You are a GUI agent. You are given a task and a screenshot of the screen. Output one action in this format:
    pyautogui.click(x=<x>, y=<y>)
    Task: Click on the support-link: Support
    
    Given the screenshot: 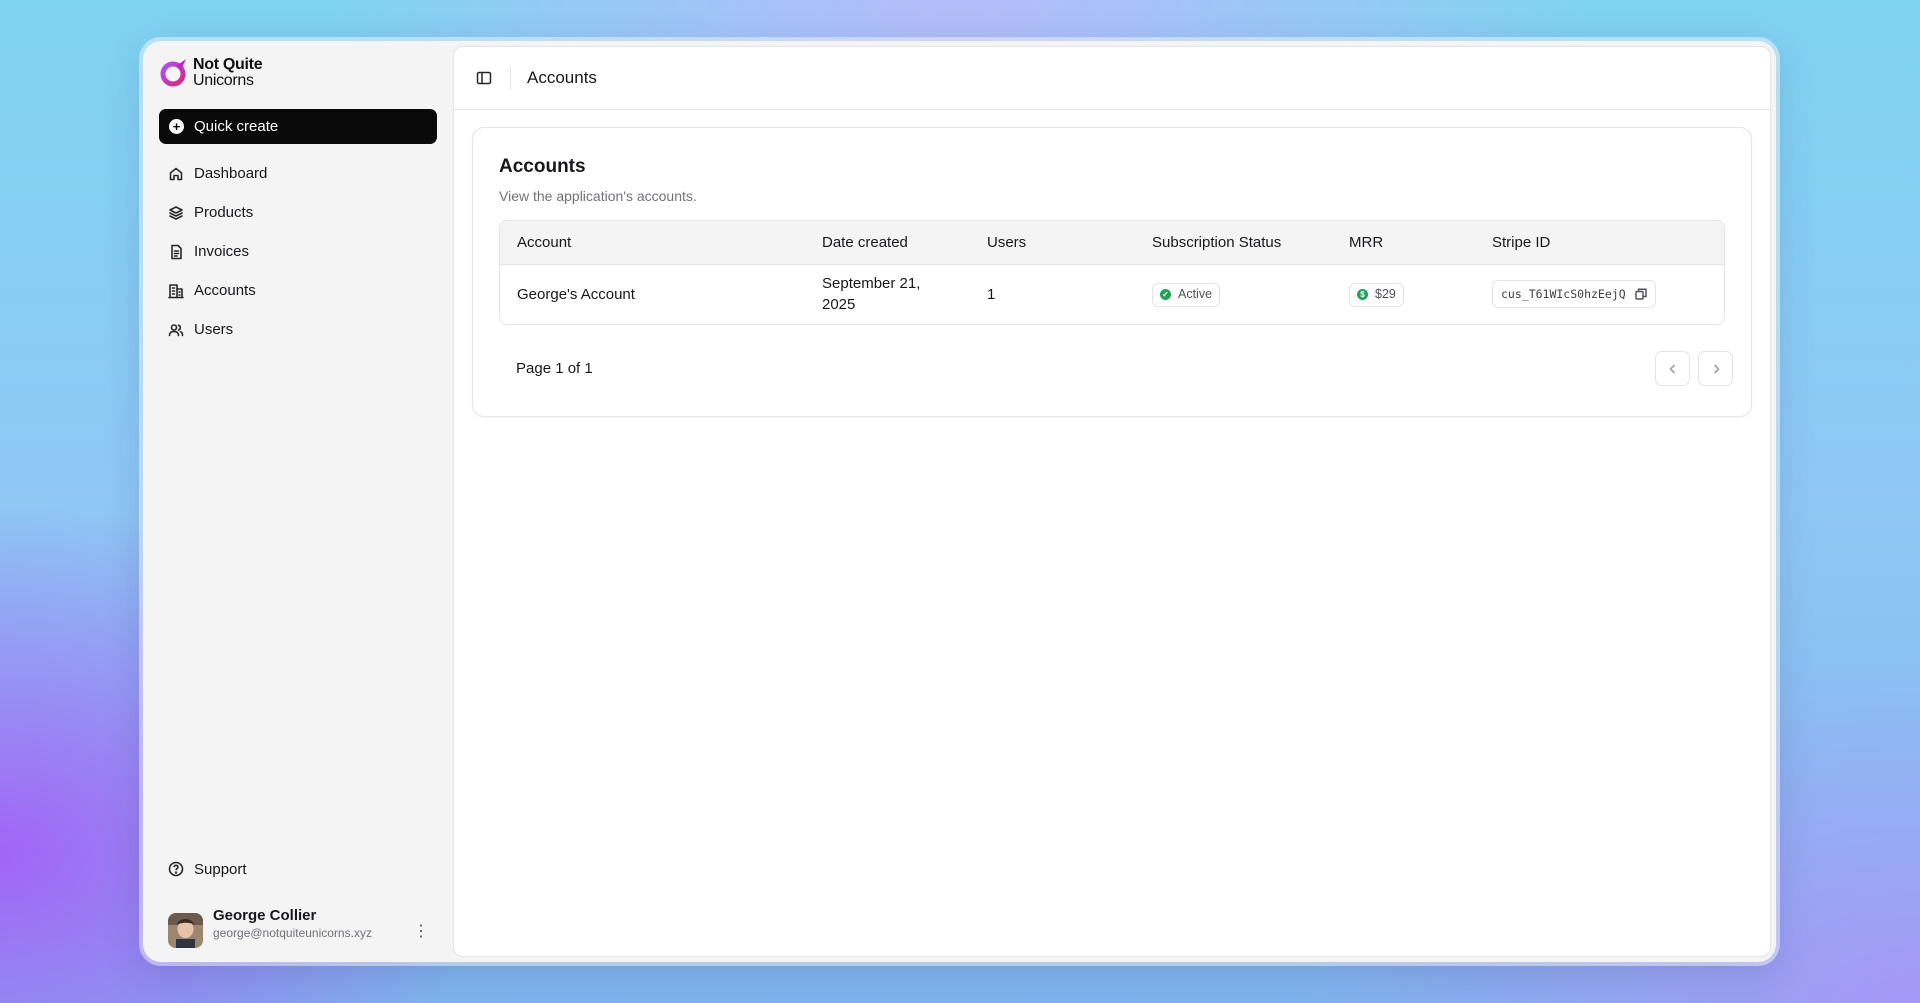 What is the action you would take?
    pyautogui.click(x=298, y=869)
    